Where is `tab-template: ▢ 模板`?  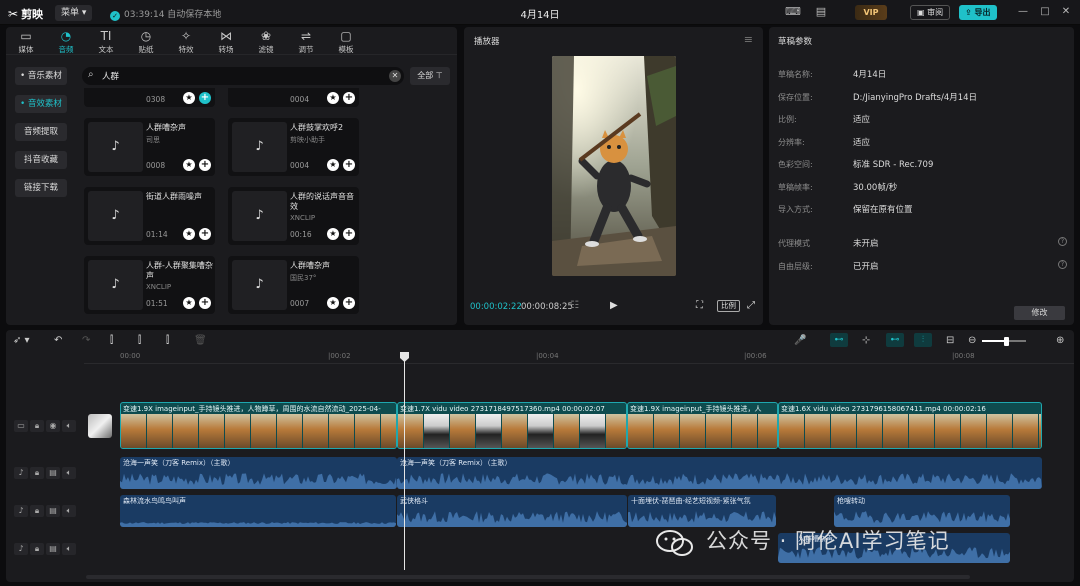
tab-template: ▢ 模板 is located at coordinates (346, 42).